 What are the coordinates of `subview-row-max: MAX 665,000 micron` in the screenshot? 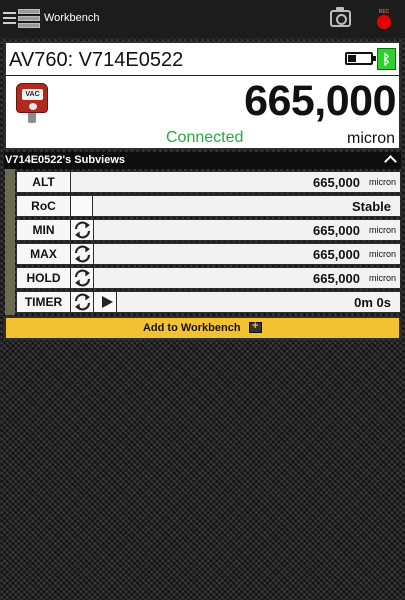 It's located at (208, 254).